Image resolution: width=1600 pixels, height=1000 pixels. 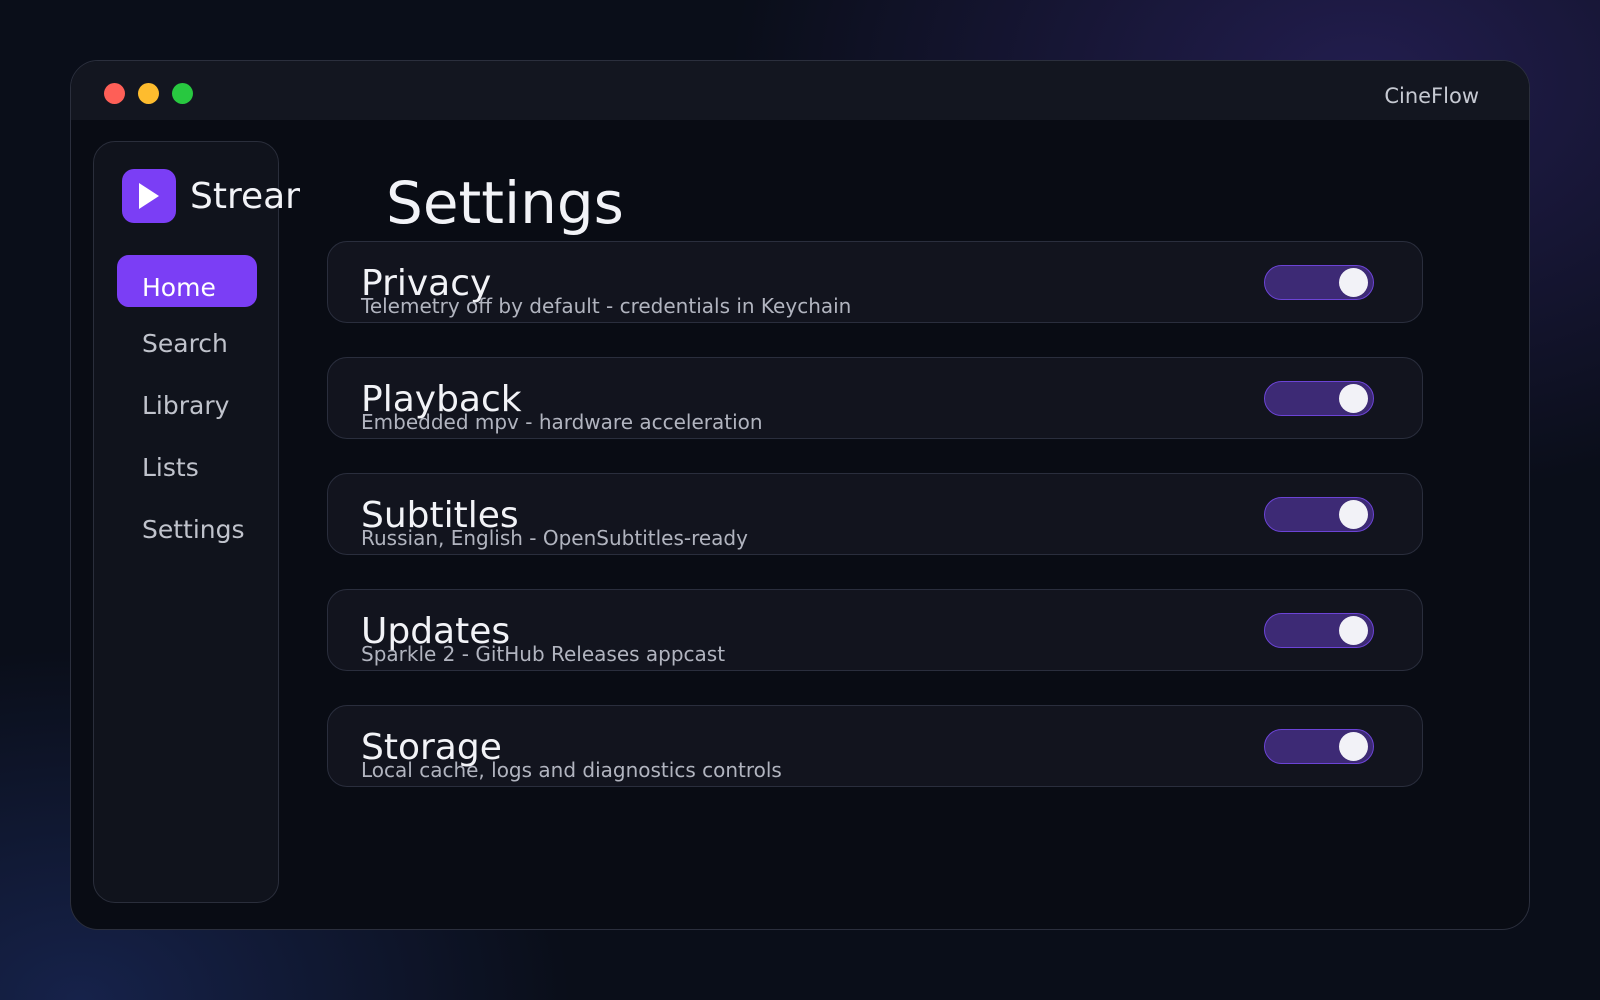 What do you see at coordinates (114, 93) in the screenshot?
I see `close-window-button` at bounding box center [114, 93].